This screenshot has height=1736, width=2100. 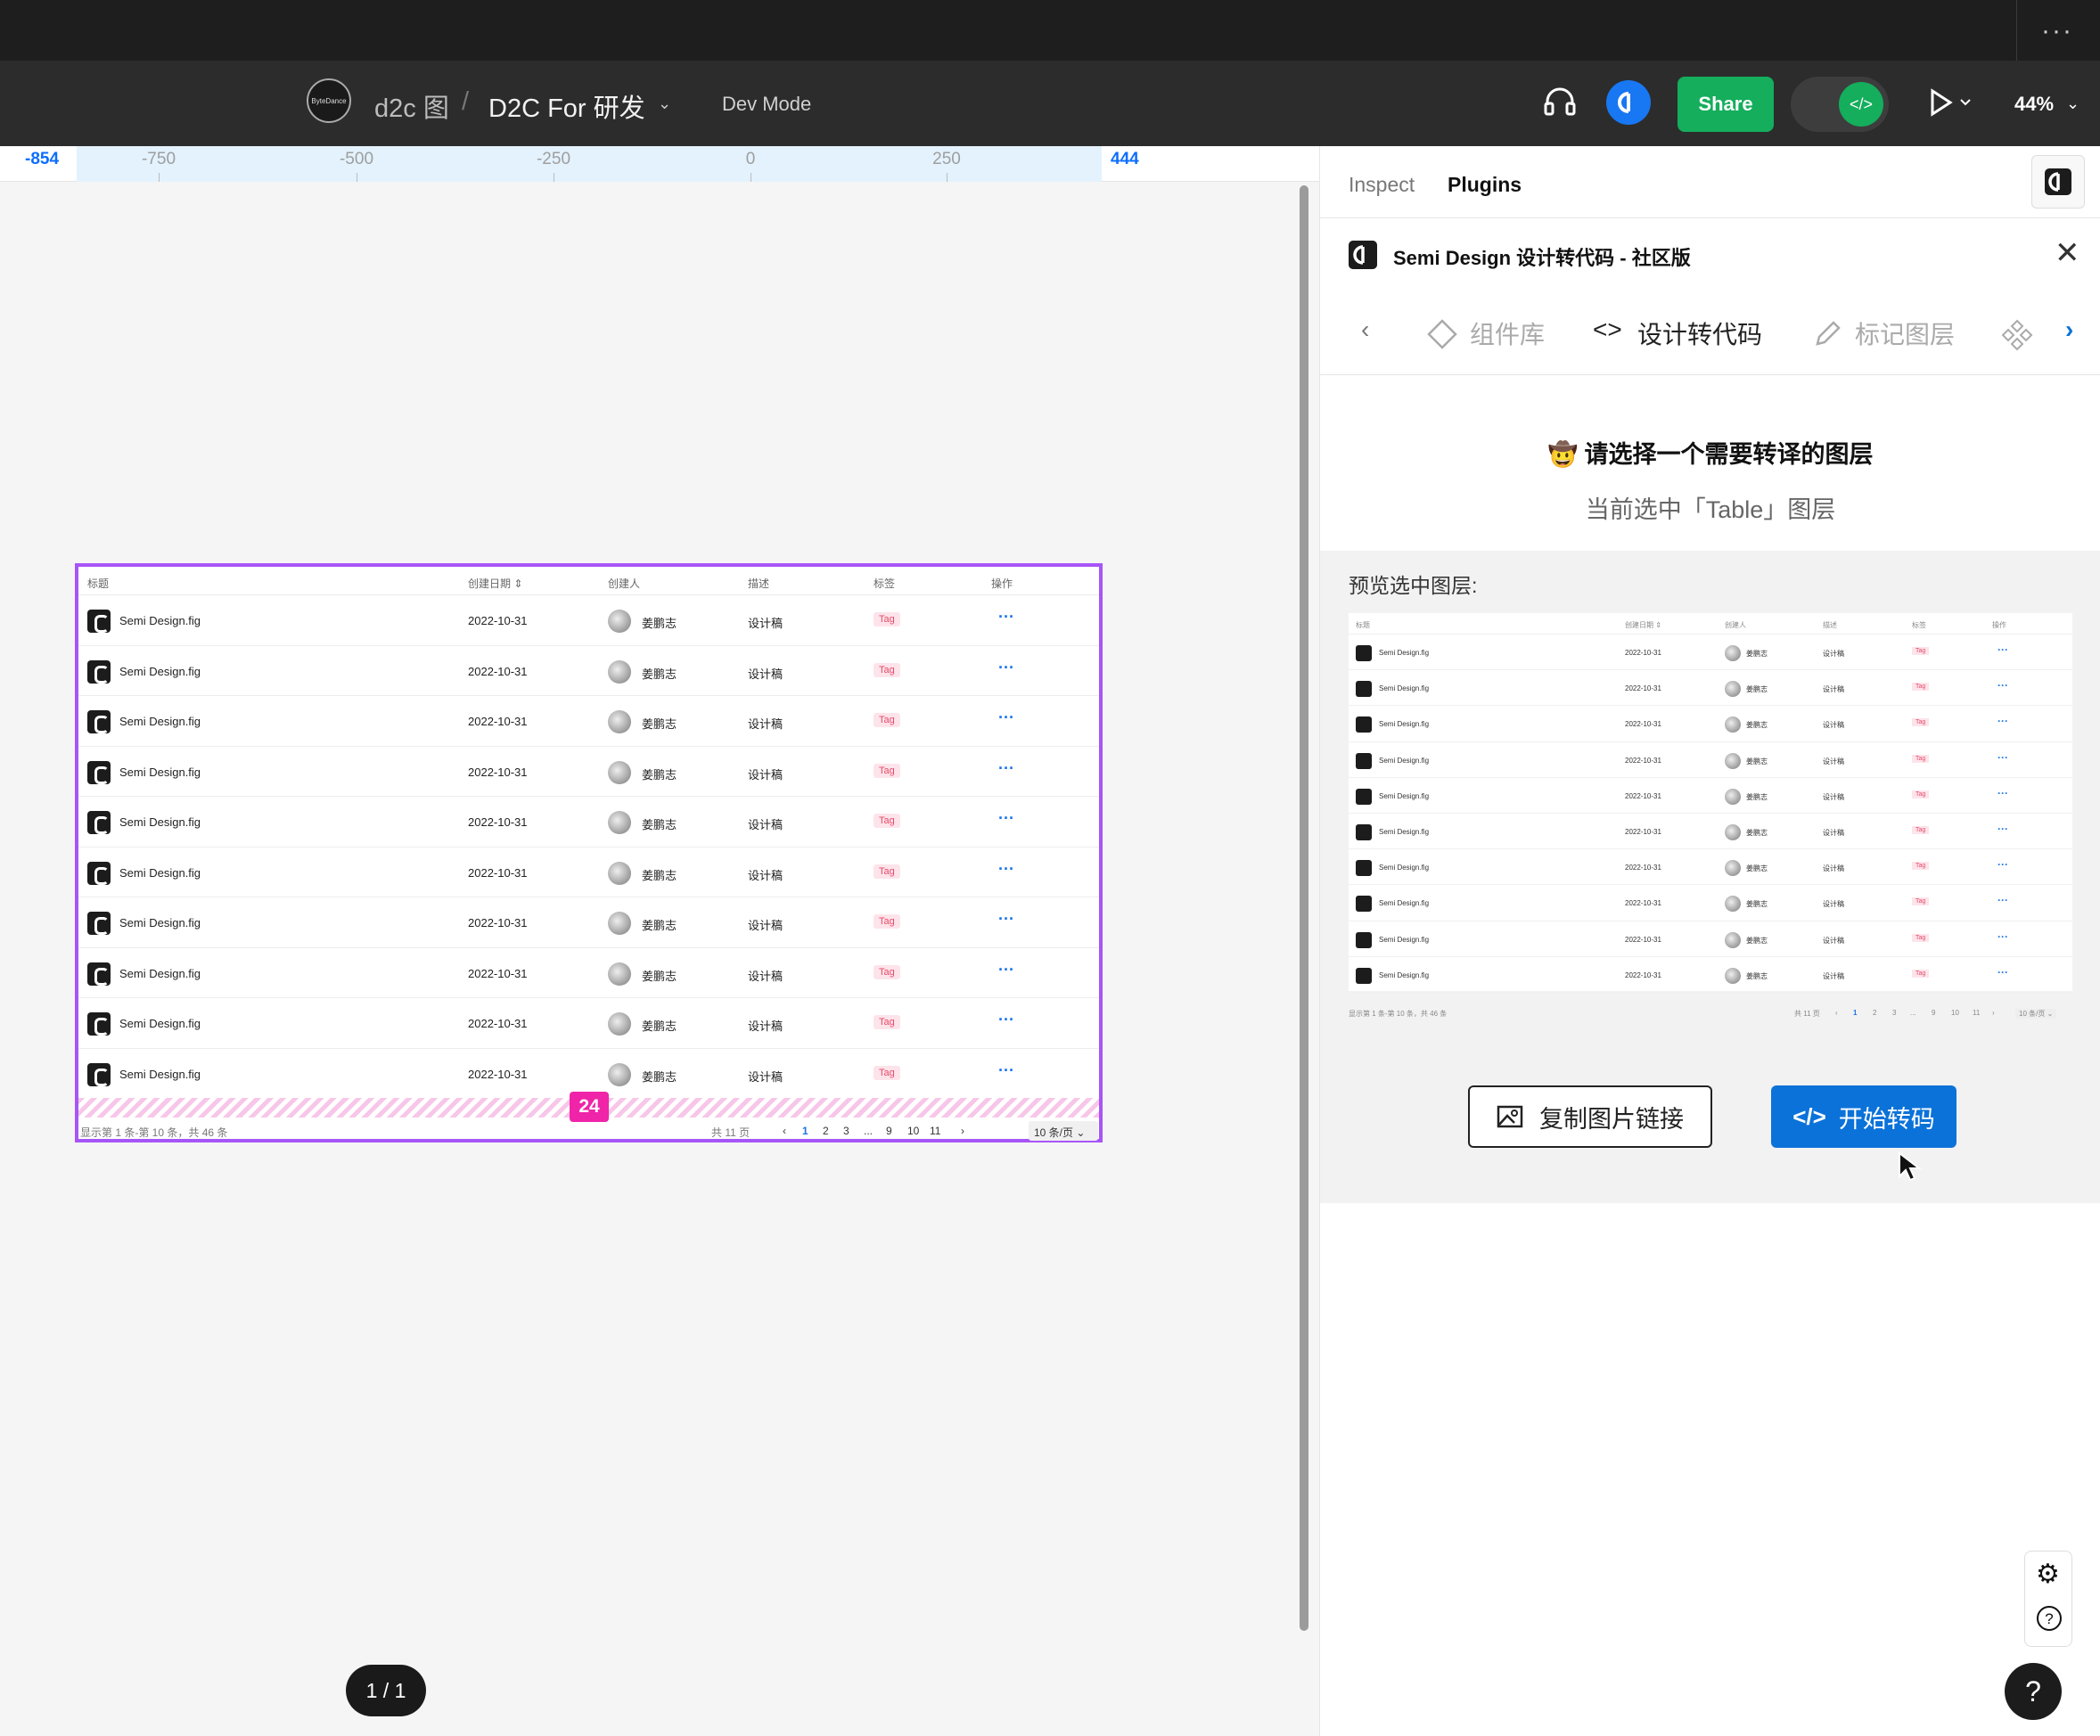 What do you see at coordinates (329, 101) in the screenshot?
I see `team-logo: ByteDance` at bounding box center [329, 101].